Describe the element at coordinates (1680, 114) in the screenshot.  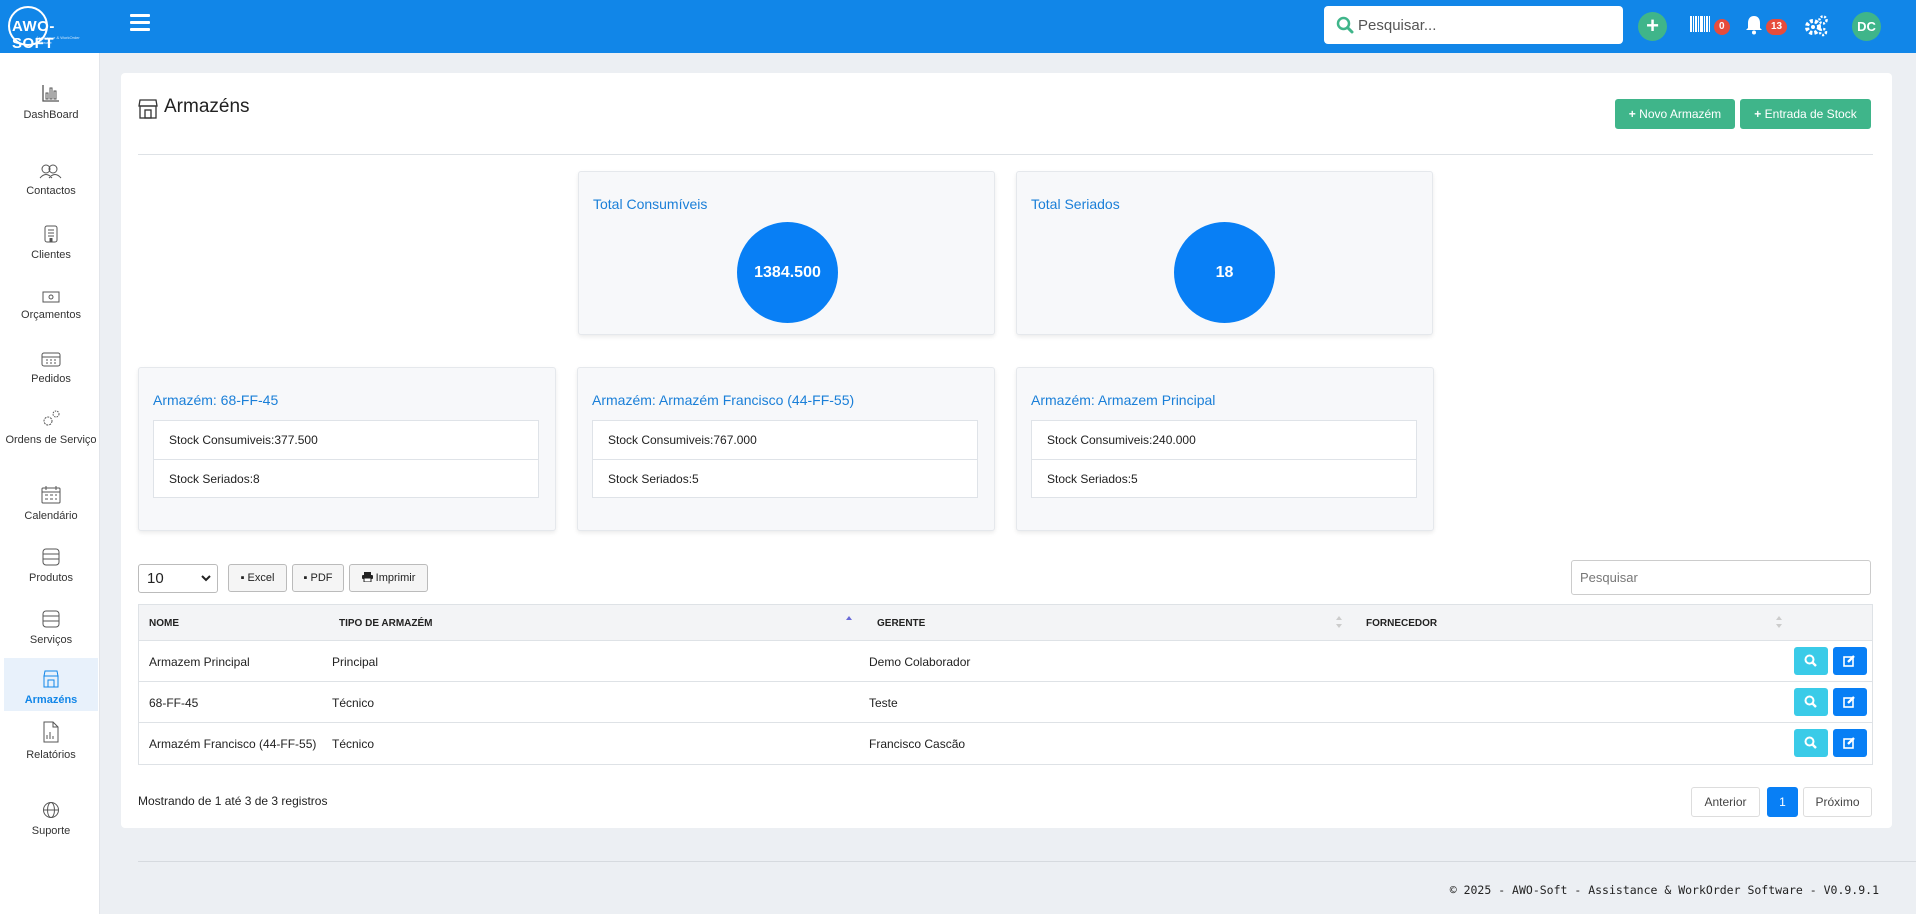
I see `new-warehouse-label: Novo Armazém` at that location.